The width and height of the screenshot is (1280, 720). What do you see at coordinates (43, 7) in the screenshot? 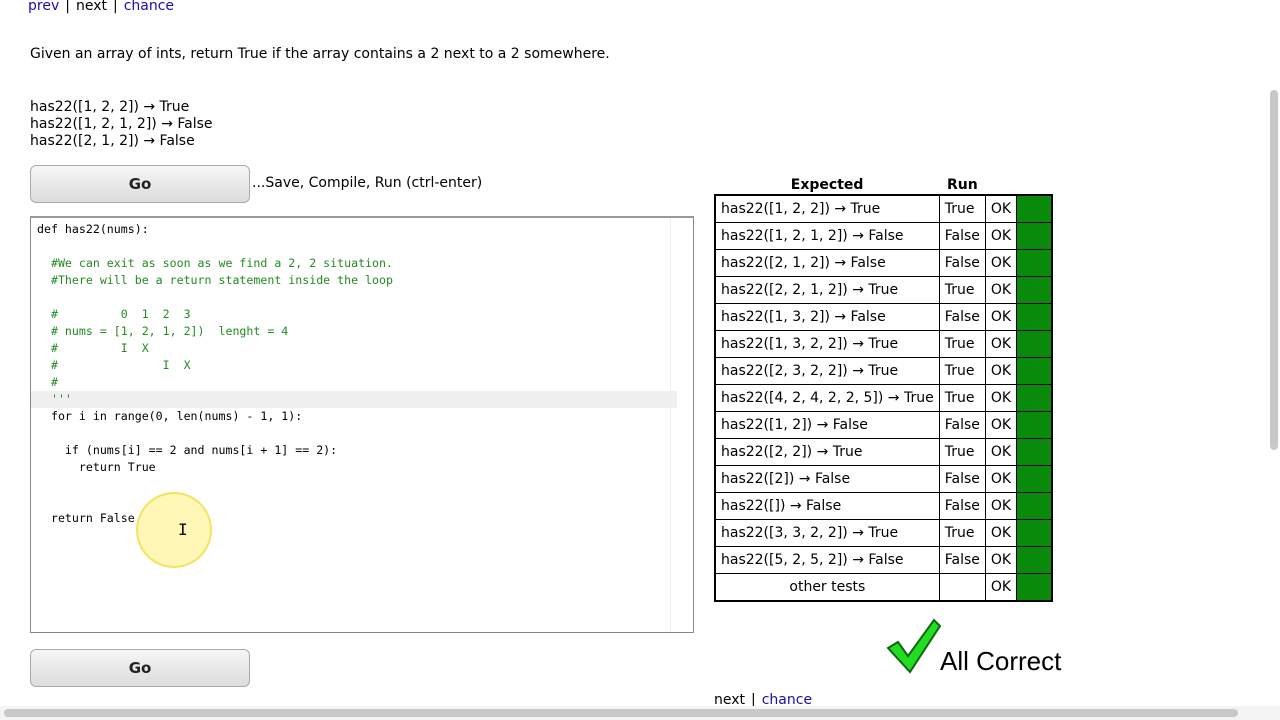
I see `prev-link: prev` at bounding box center [43, 7].